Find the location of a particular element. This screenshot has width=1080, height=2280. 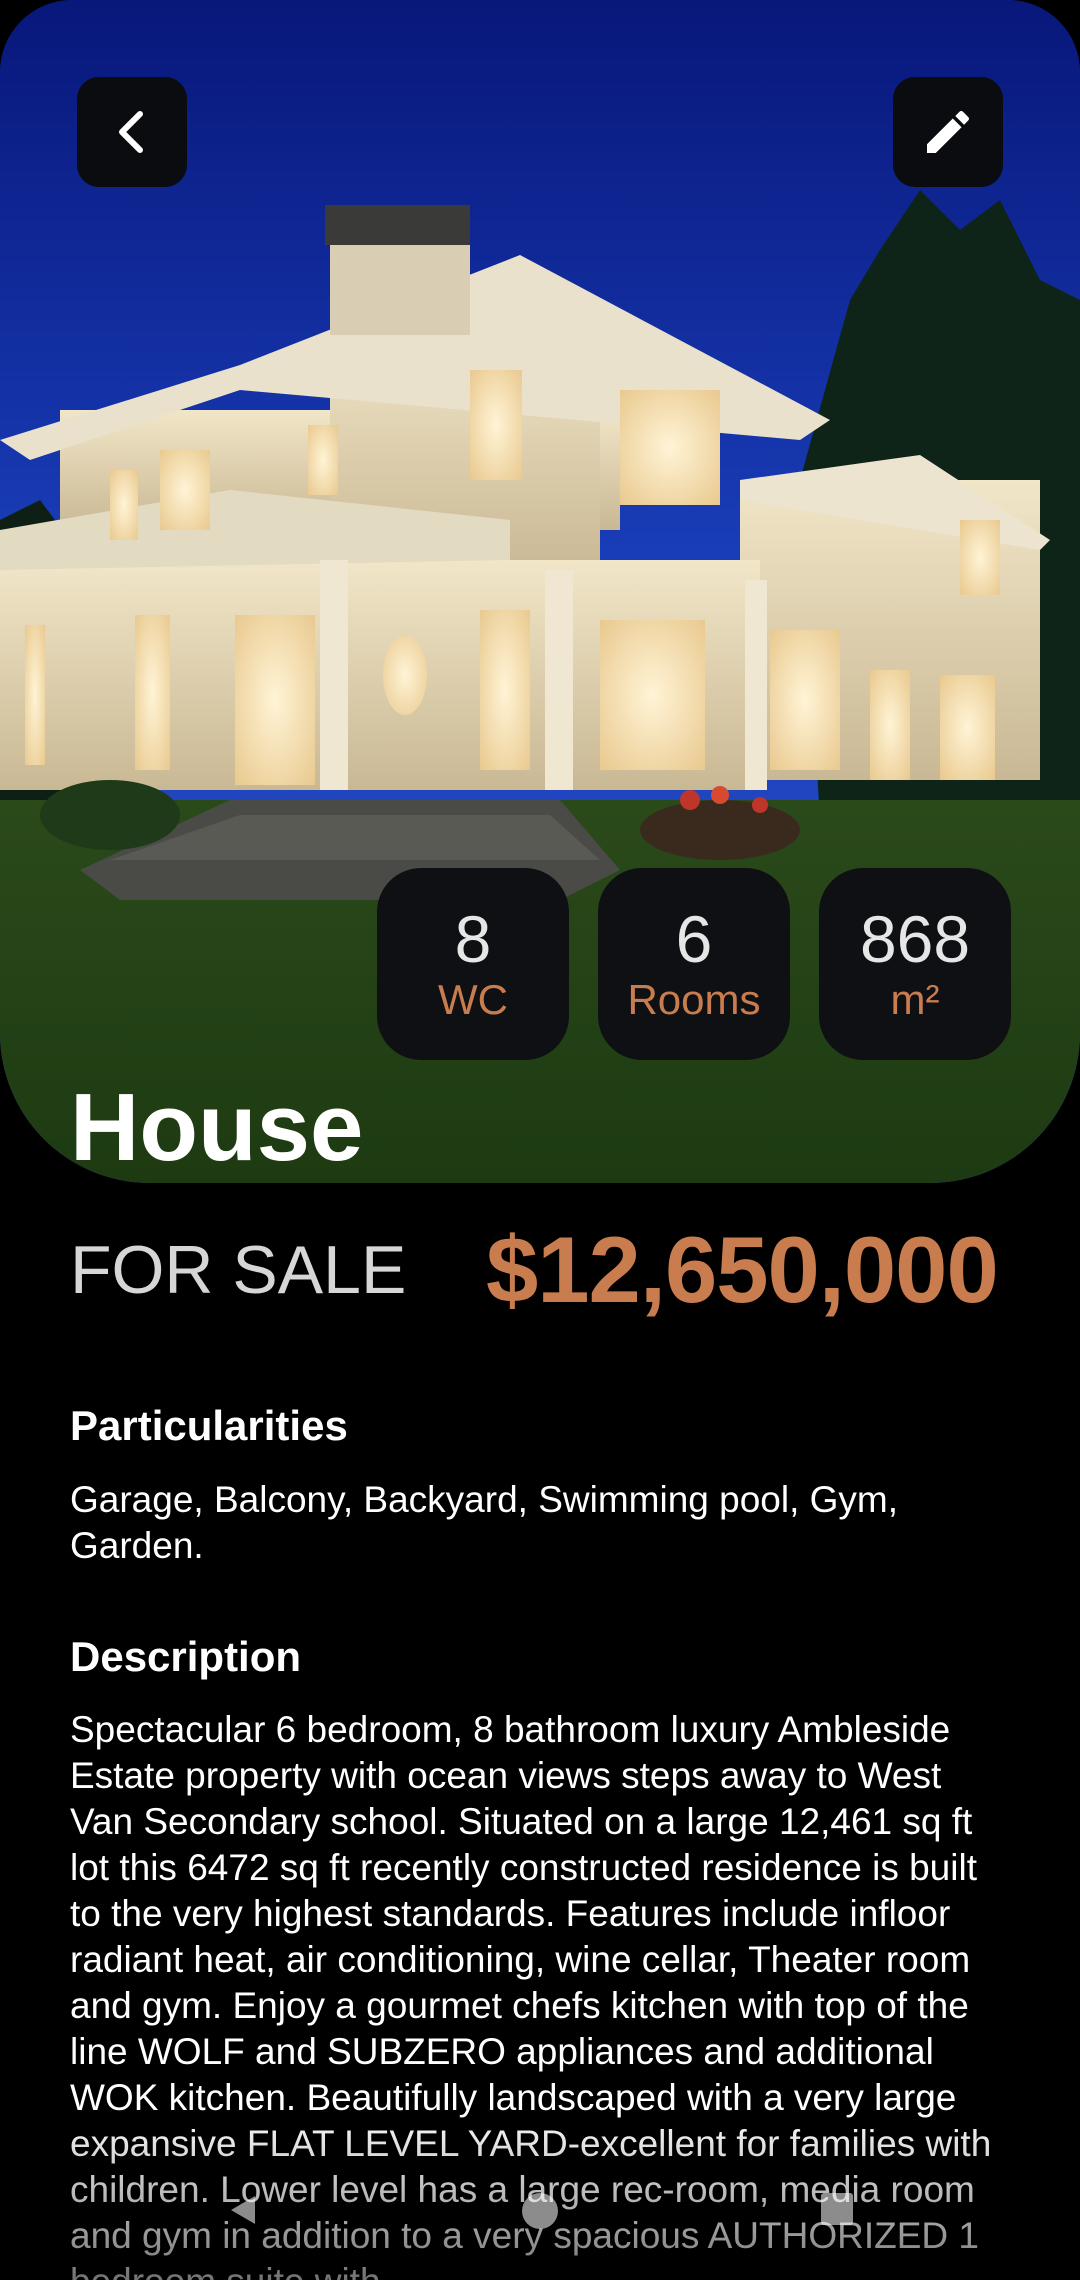

pencil-icon is located at coordinates (948, 131).